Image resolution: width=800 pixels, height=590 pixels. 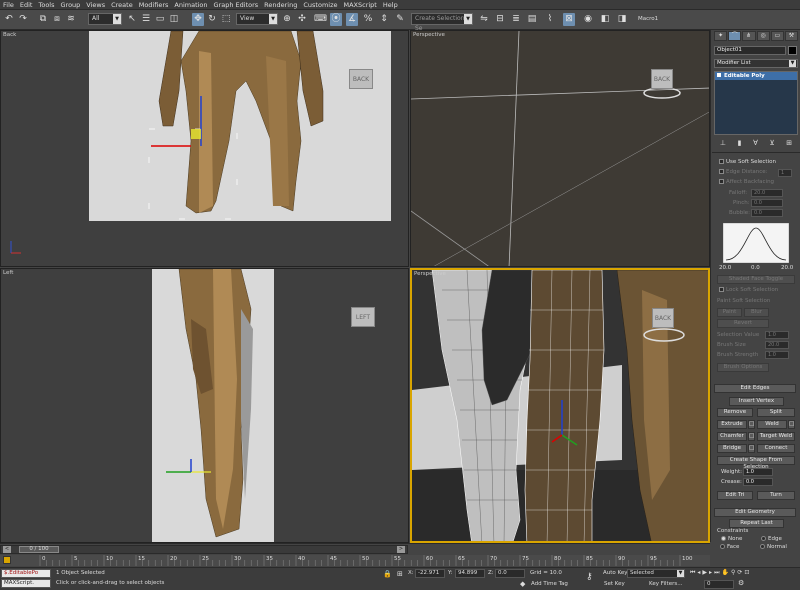 What do you see at coordinates (368, 19) in the screenshot?
I see `percent-snap-icon: %` at bounding box center [368, 19].